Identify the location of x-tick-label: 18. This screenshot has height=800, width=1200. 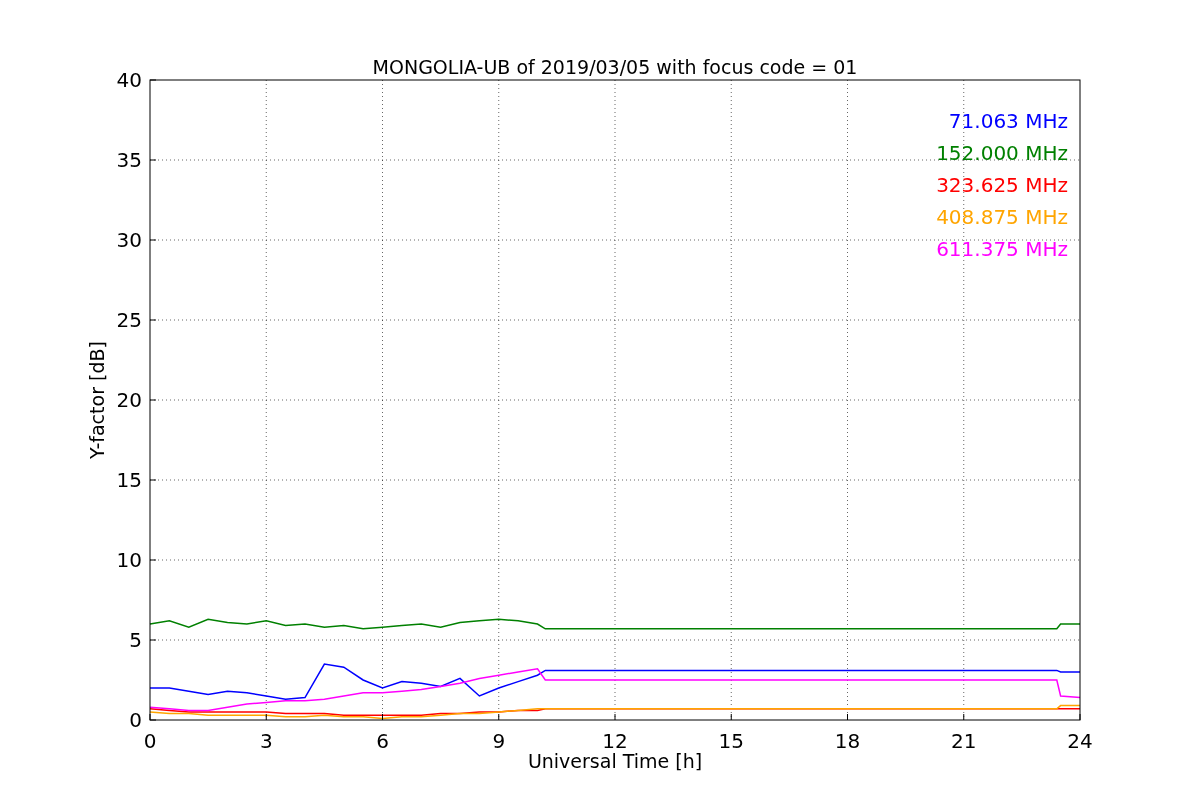
(847, 741).